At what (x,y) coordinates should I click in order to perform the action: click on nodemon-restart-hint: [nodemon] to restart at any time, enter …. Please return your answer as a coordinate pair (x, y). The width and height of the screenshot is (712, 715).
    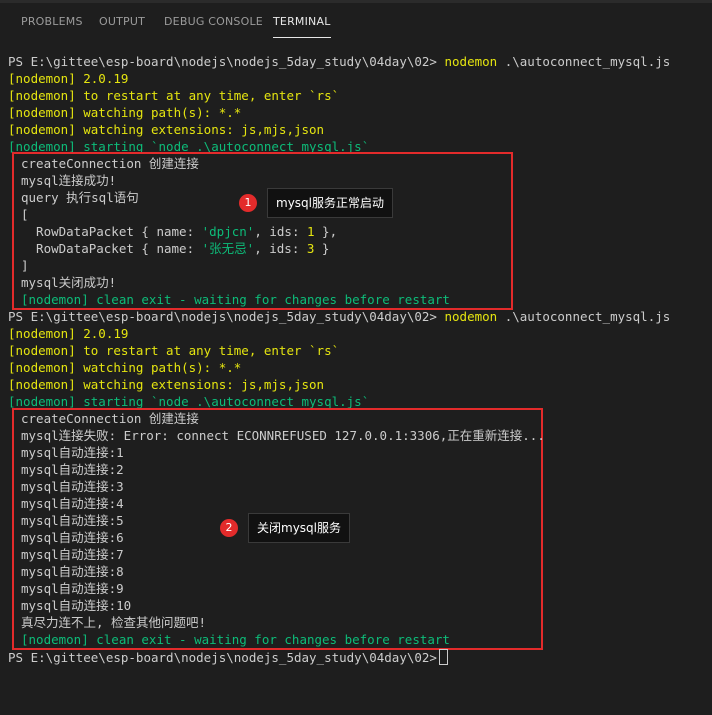
    Looking at the image, I should click on (174, 95).